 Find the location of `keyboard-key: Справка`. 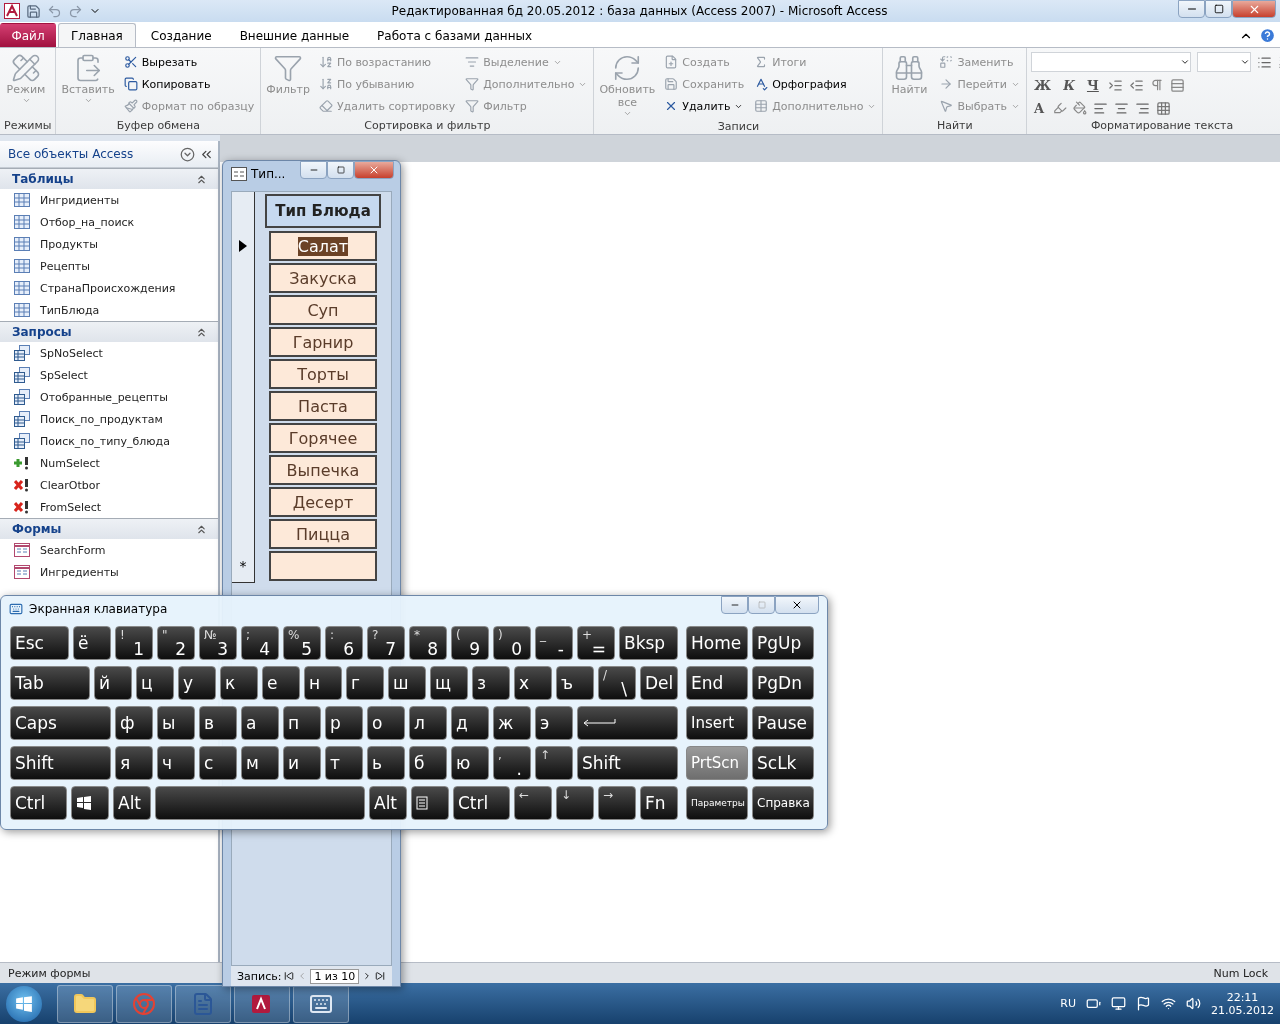

keyboard-key: Справка is located at coordinates (783, 803).